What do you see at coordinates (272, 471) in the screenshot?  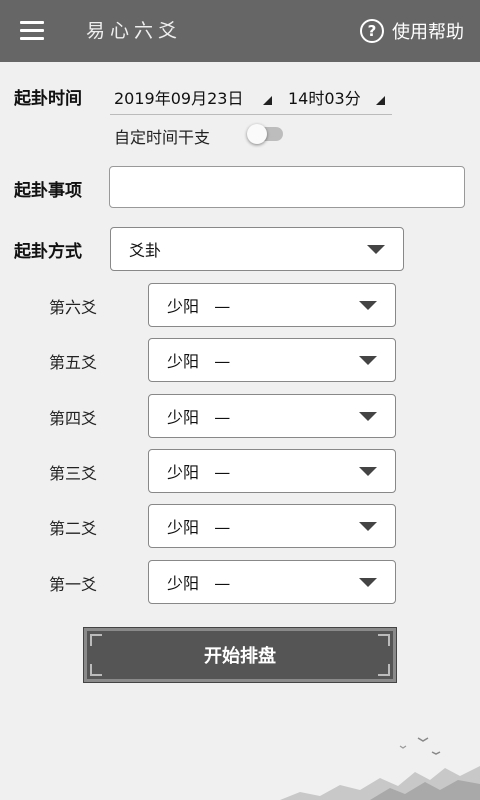 I see `yao-3-select: 少阳 —` at bounding box center [272, 471].